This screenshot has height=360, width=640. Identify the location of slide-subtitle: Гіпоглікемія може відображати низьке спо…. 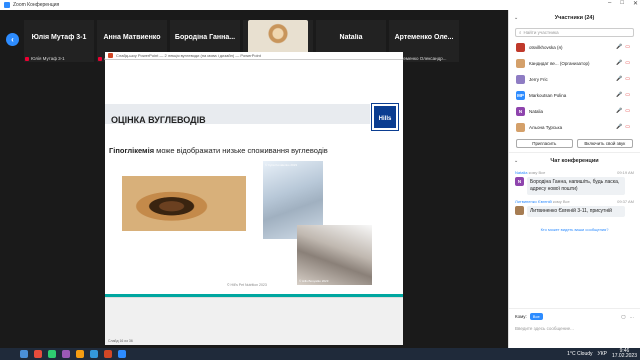
(218, 150).